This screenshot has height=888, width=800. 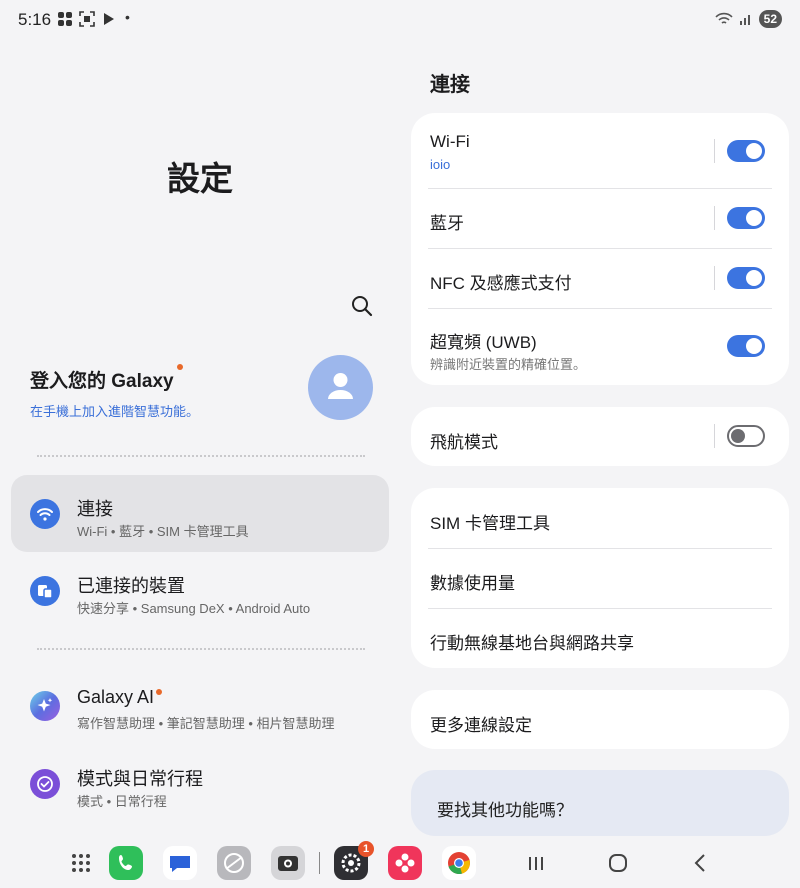 What do you see at coordinates (45, 514) in the screenshot?
I see `wifi-icon` at bounding box center [45, 514].